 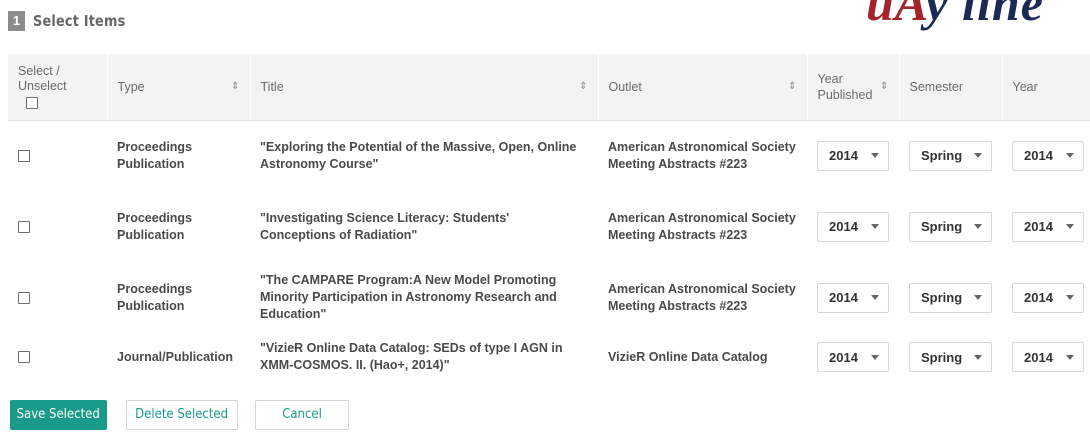 What do you see at coordinates (1025, 86) in the screenshot?
I see `col-header-year-label: Year` at bounding box center [1025, 86].